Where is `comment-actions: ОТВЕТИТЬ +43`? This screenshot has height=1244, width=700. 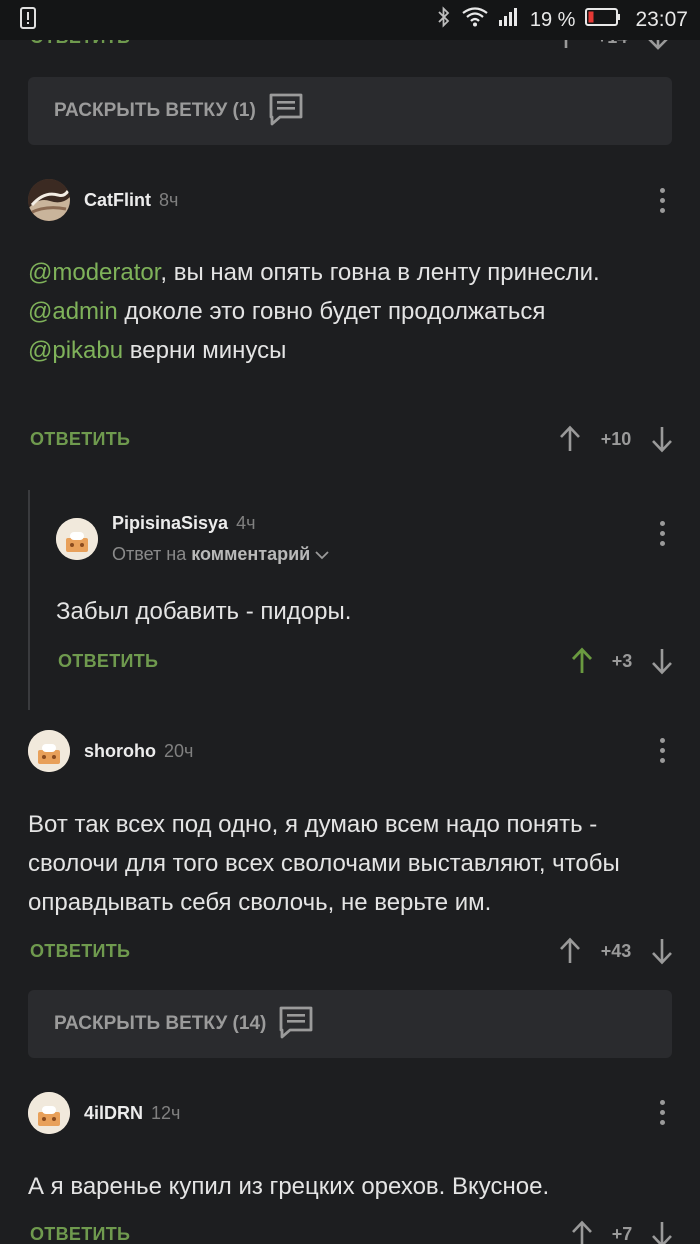 comment-actions: ОТВЕТИТЬ +43 is located at coordinates (352, 951).